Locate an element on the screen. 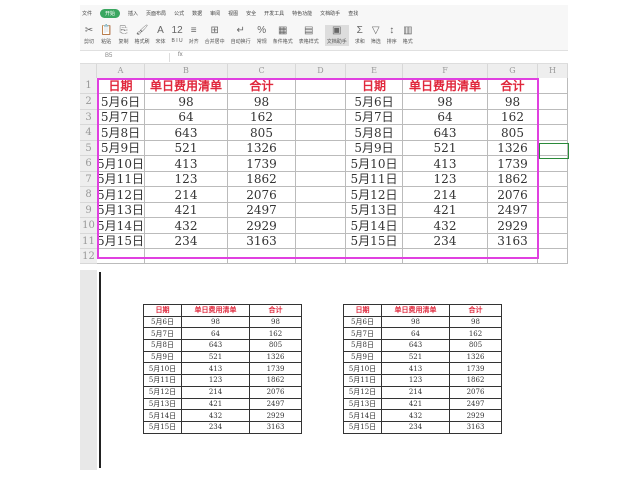 The height and width of the screenshot is (484, 640). column-header-E: E is located at coordinates (374, 71).